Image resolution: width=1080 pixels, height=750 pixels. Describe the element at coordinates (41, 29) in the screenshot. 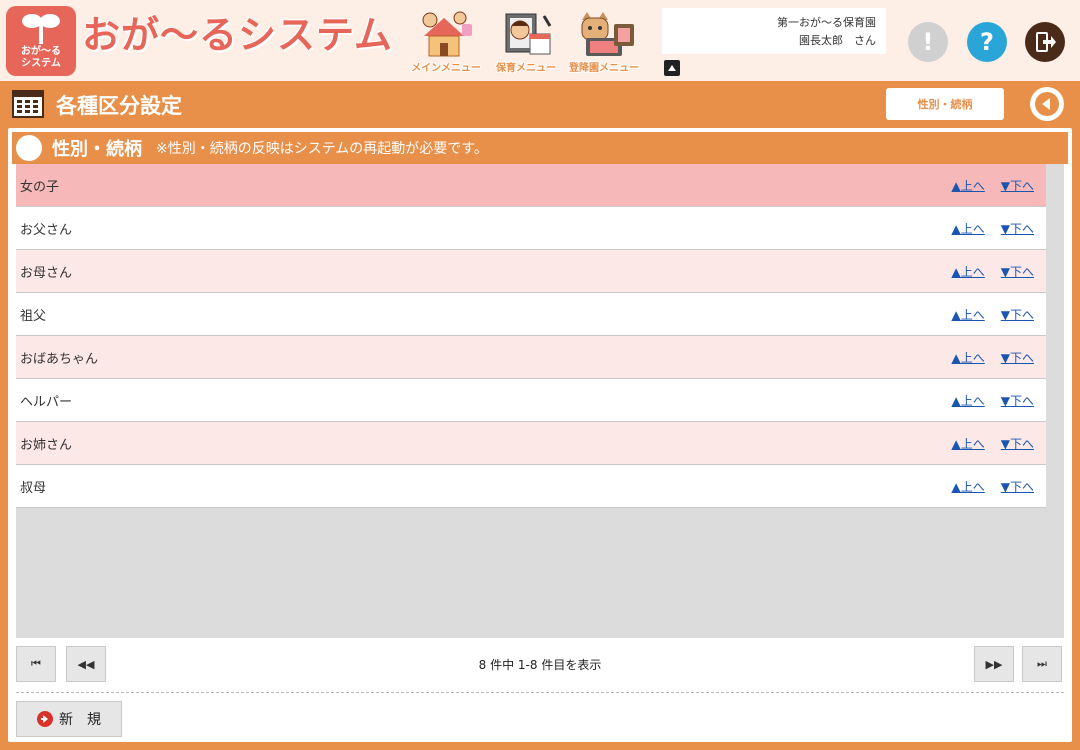

I see `sprout-icon` at that location.